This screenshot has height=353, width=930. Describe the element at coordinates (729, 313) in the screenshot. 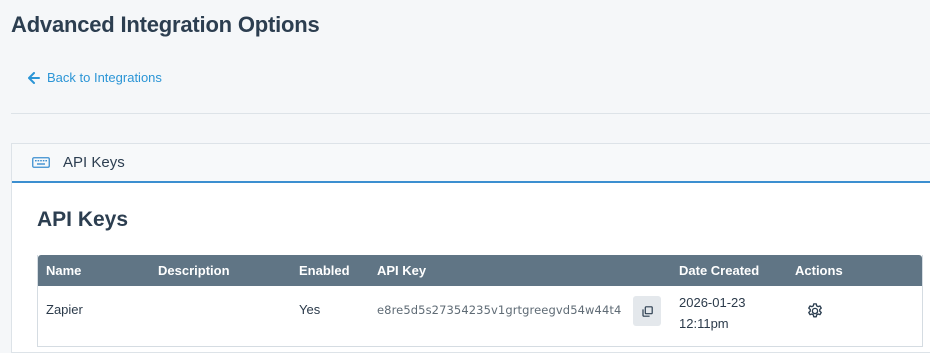

I see `row-date-created: 2026-01-23 12:11pm` at that location.